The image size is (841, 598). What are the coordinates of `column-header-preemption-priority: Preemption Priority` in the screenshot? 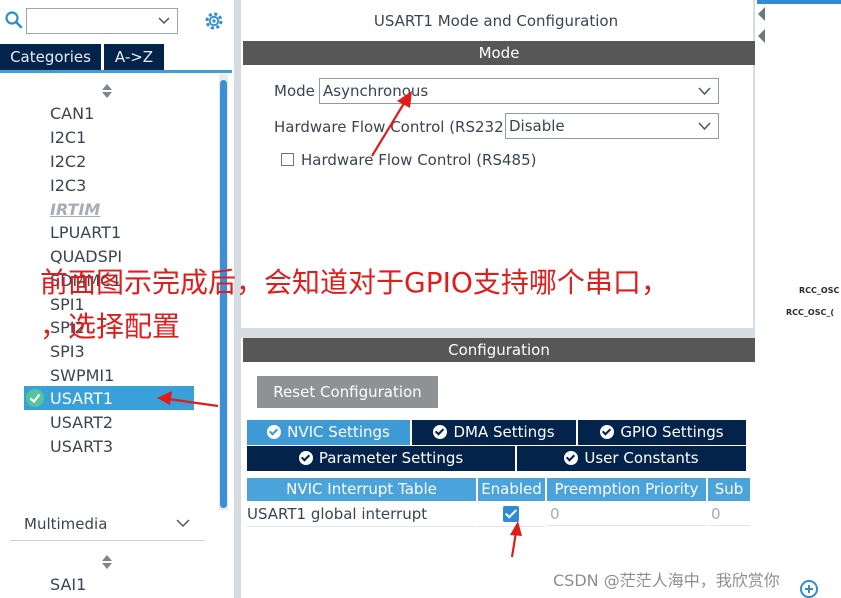 It's located at (626, 489).